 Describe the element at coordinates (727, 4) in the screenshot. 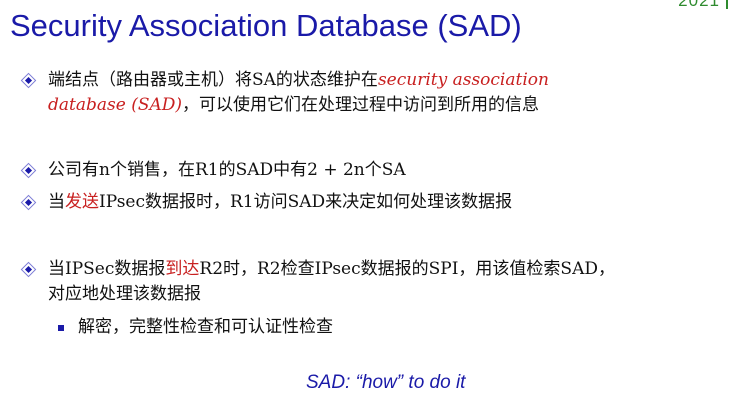

I see `corner-bar` at that location.